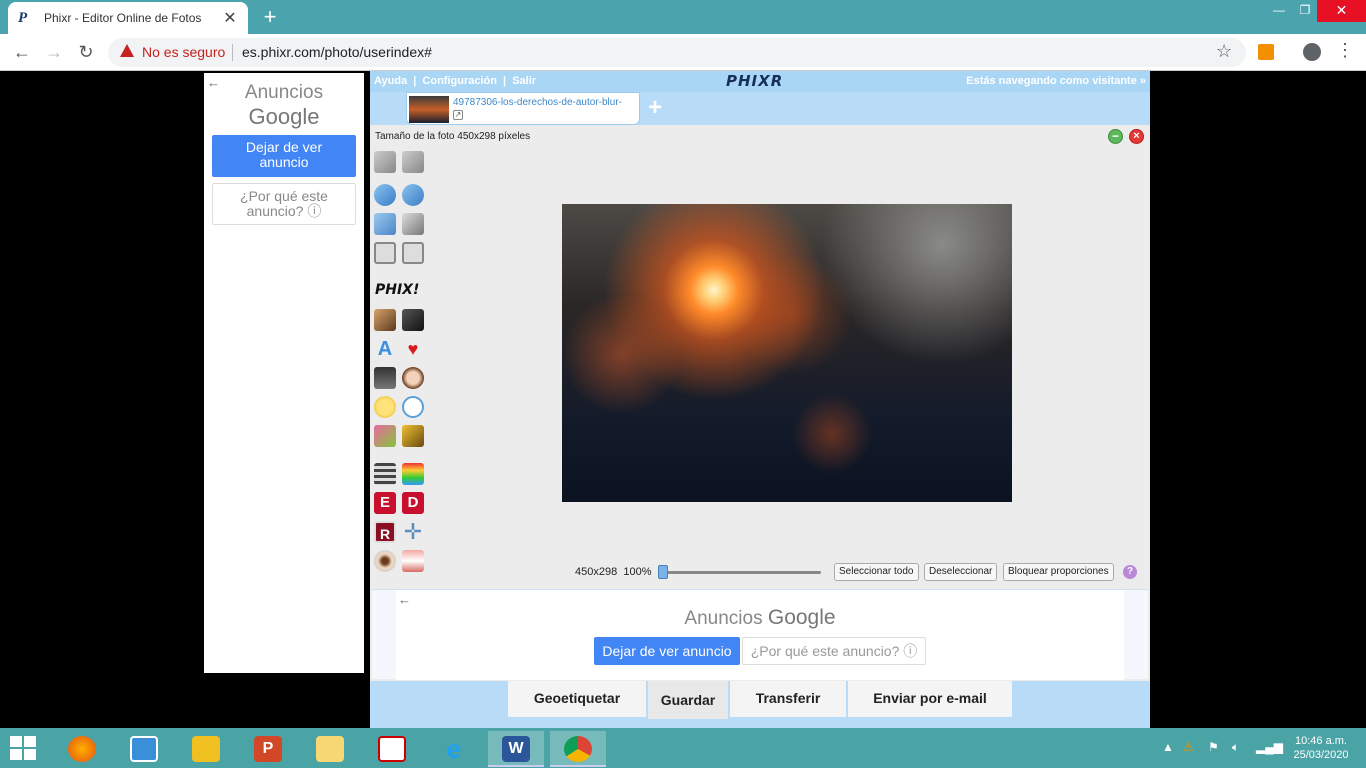 The width and height of the screenshot is (1366, 768). What do you see at coordinates (385, 407) in the screenshot?
I see `emoticon-icon` at bounding box center [385, 407].